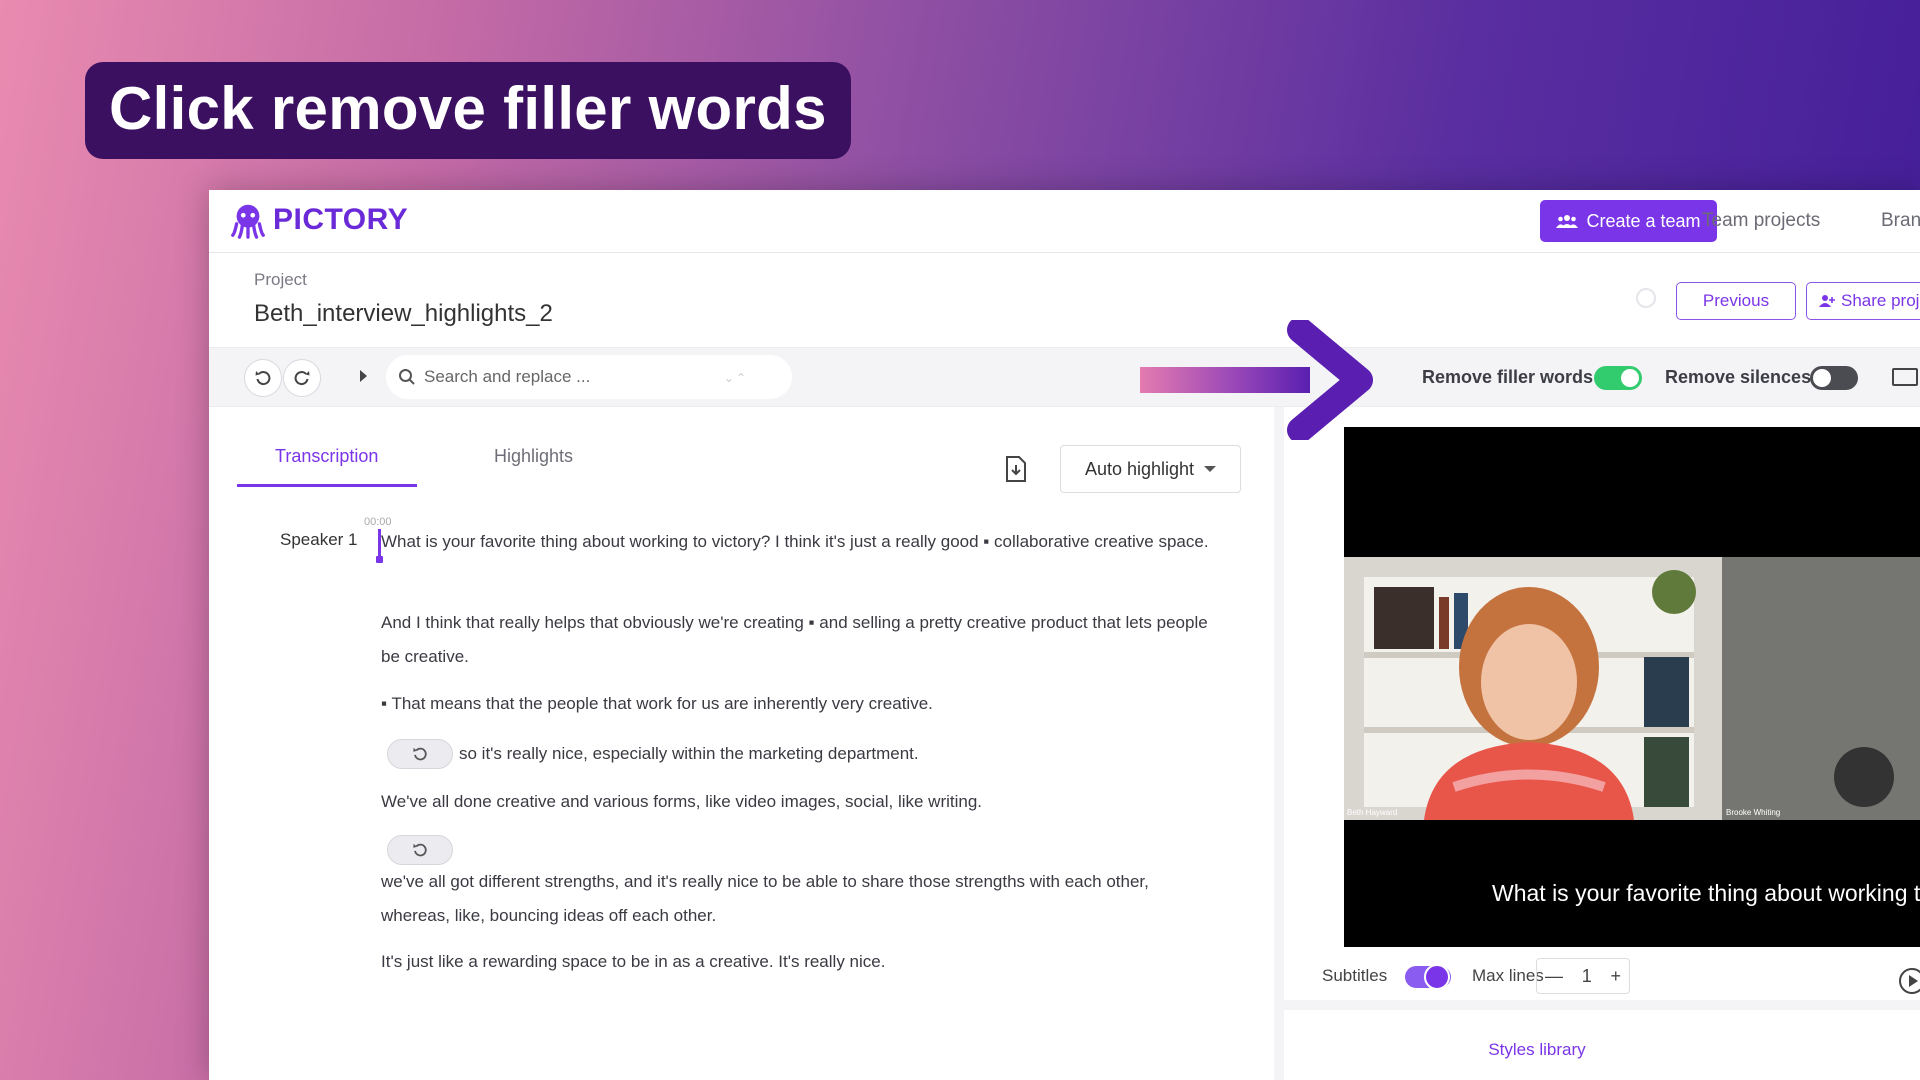 The height and width of the screenshot is (1080, 1920). I want to click on max-lines-stepper: — 1 +, so click(1583, 976).